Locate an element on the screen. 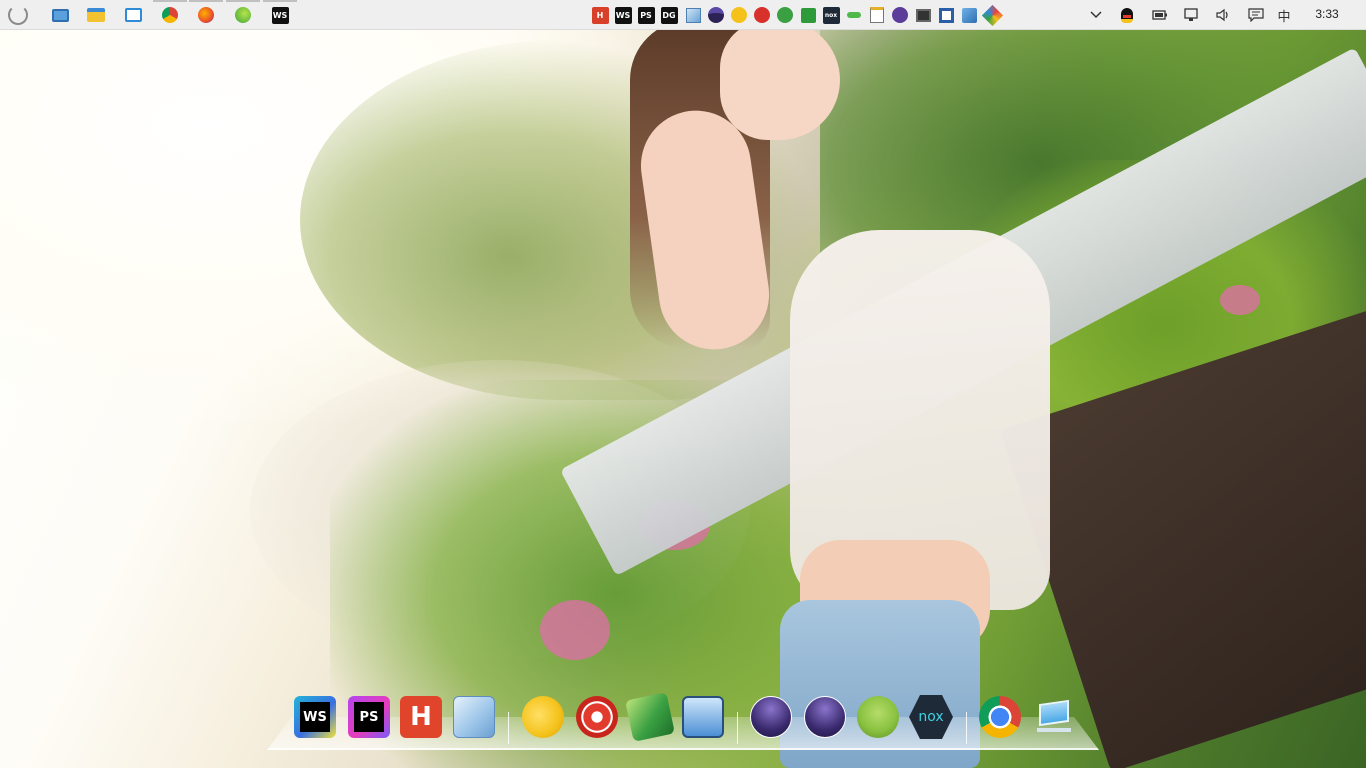 The height and width of the screenshot is (768, 1366). dock-phpstorm-icon: PS is located at coordinates (369, 717).